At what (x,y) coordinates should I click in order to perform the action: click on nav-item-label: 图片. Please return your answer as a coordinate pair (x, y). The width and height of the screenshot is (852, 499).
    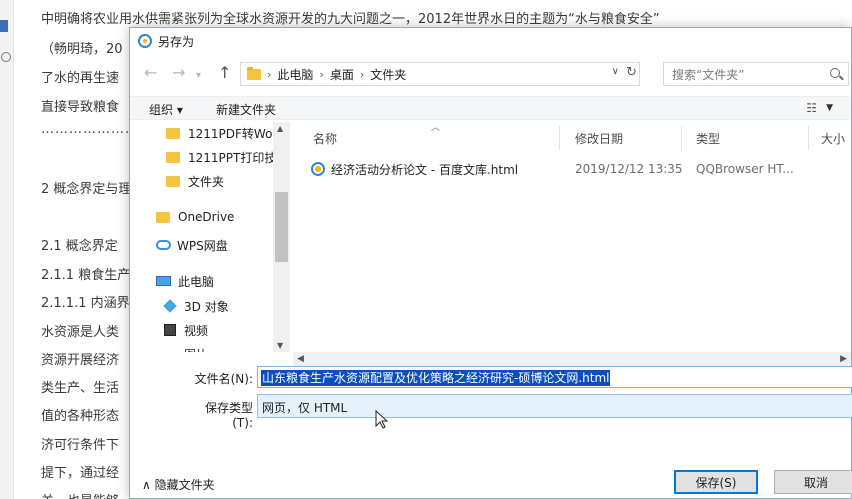
    Looking at the image, I should click on (196, 349).